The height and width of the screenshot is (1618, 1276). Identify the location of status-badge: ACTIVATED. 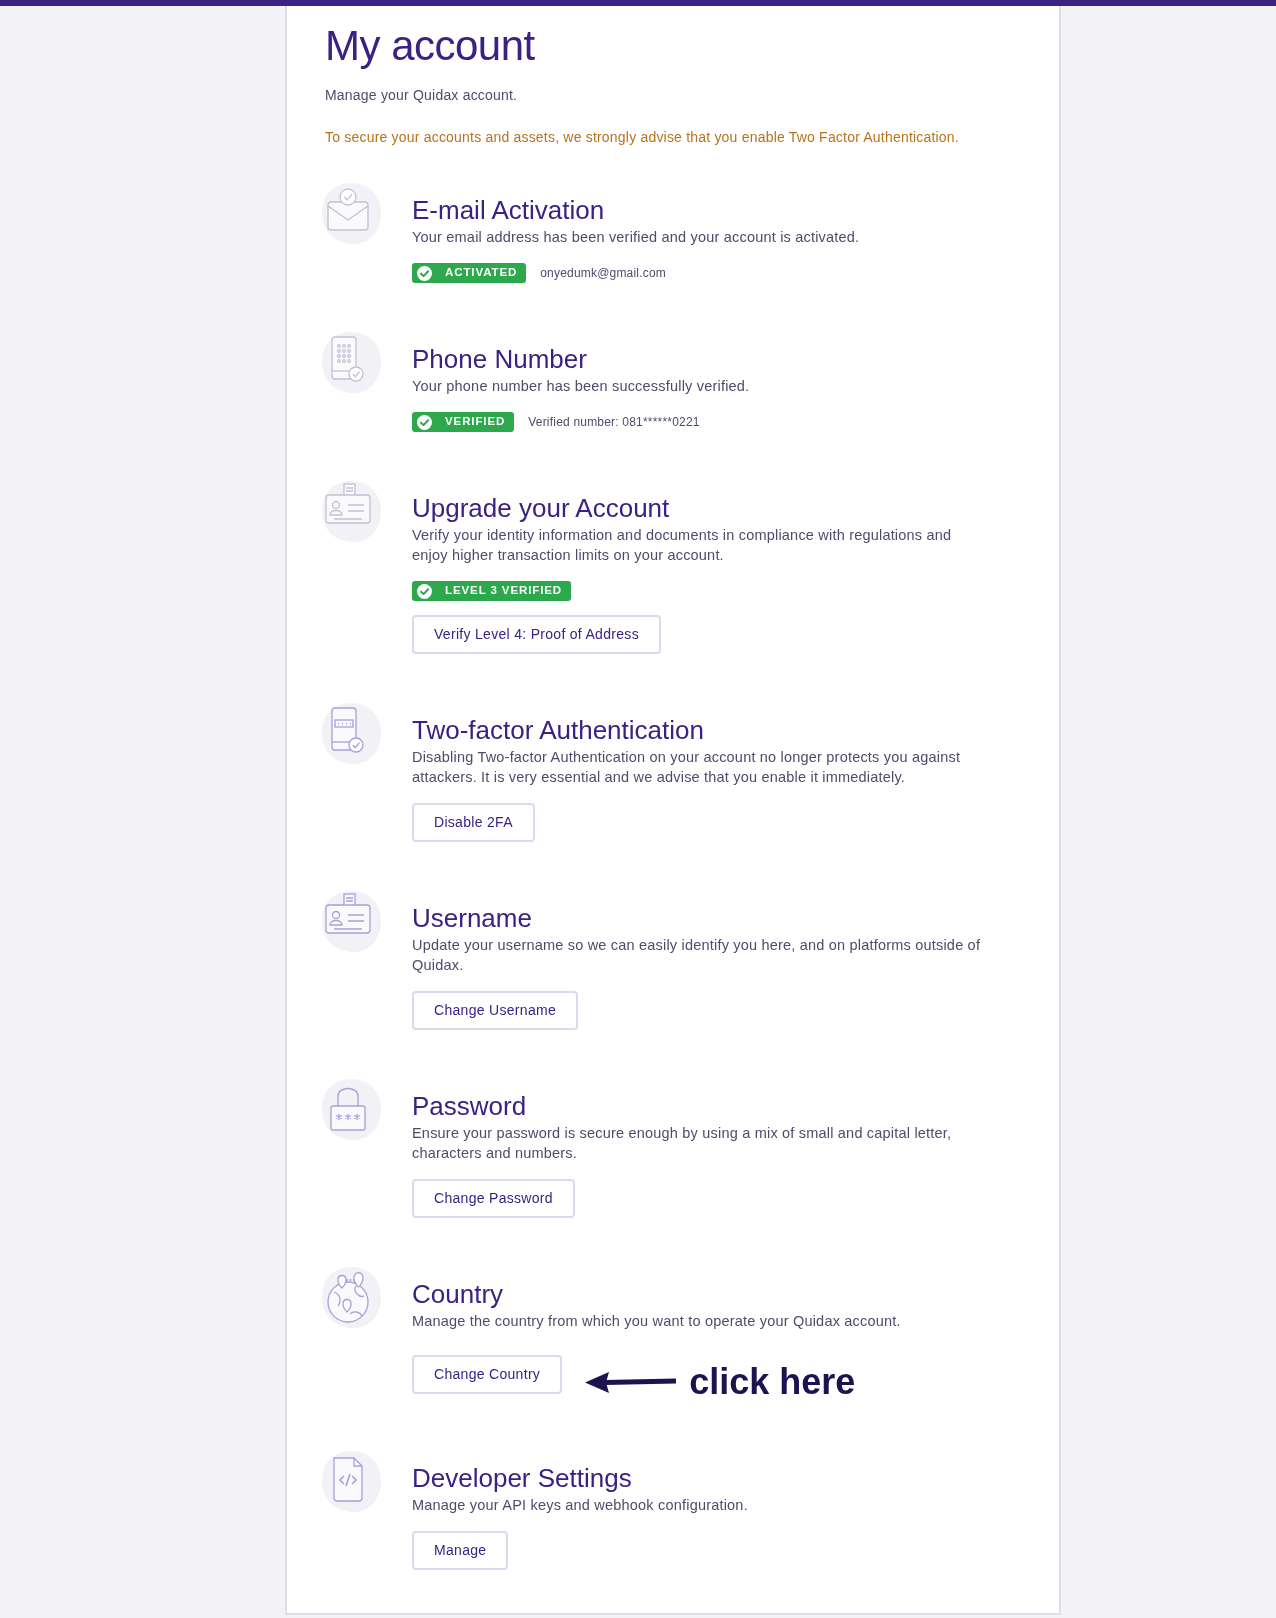
(469, 273).